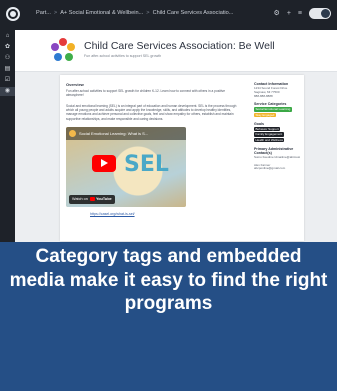 The width and height of the screenshot is (337, 391). I want to click on top-actions: ⚙ + ≡, so click(302, 13).